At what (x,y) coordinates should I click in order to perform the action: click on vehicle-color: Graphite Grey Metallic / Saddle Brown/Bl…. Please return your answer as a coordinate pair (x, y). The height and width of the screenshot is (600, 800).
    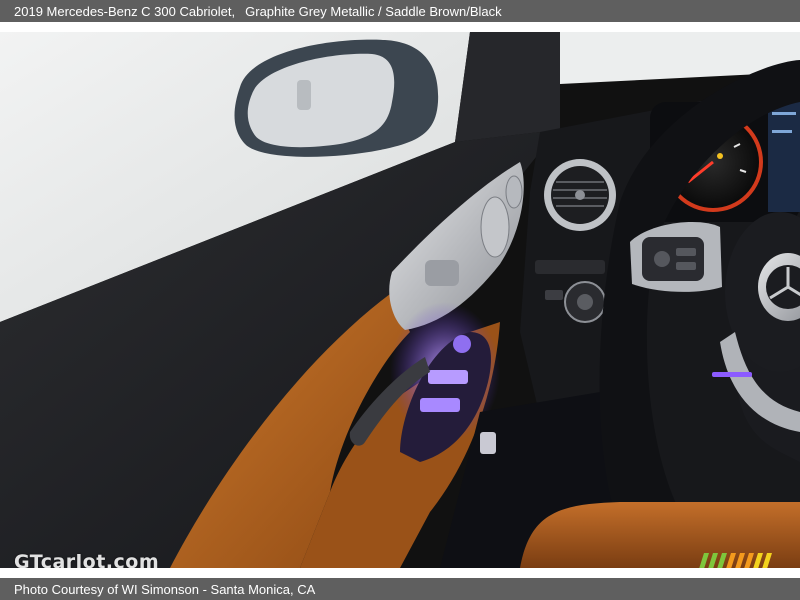
    Looking at the image, I should click on (373, 11).